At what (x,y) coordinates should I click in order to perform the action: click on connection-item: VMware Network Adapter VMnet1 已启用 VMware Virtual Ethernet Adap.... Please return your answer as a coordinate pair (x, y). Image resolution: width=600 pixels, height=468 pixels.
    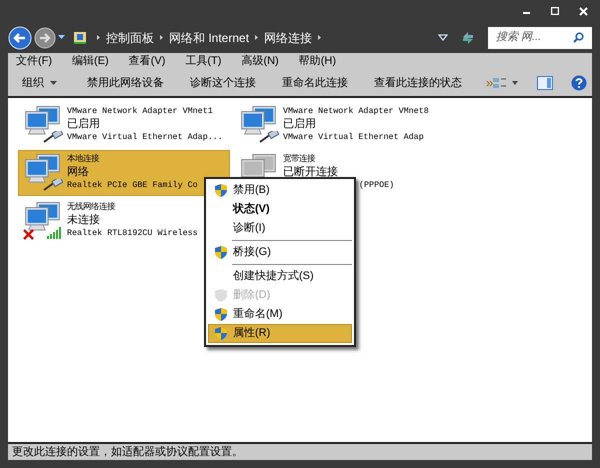
    Looking at the image, I should click on (124, 125).